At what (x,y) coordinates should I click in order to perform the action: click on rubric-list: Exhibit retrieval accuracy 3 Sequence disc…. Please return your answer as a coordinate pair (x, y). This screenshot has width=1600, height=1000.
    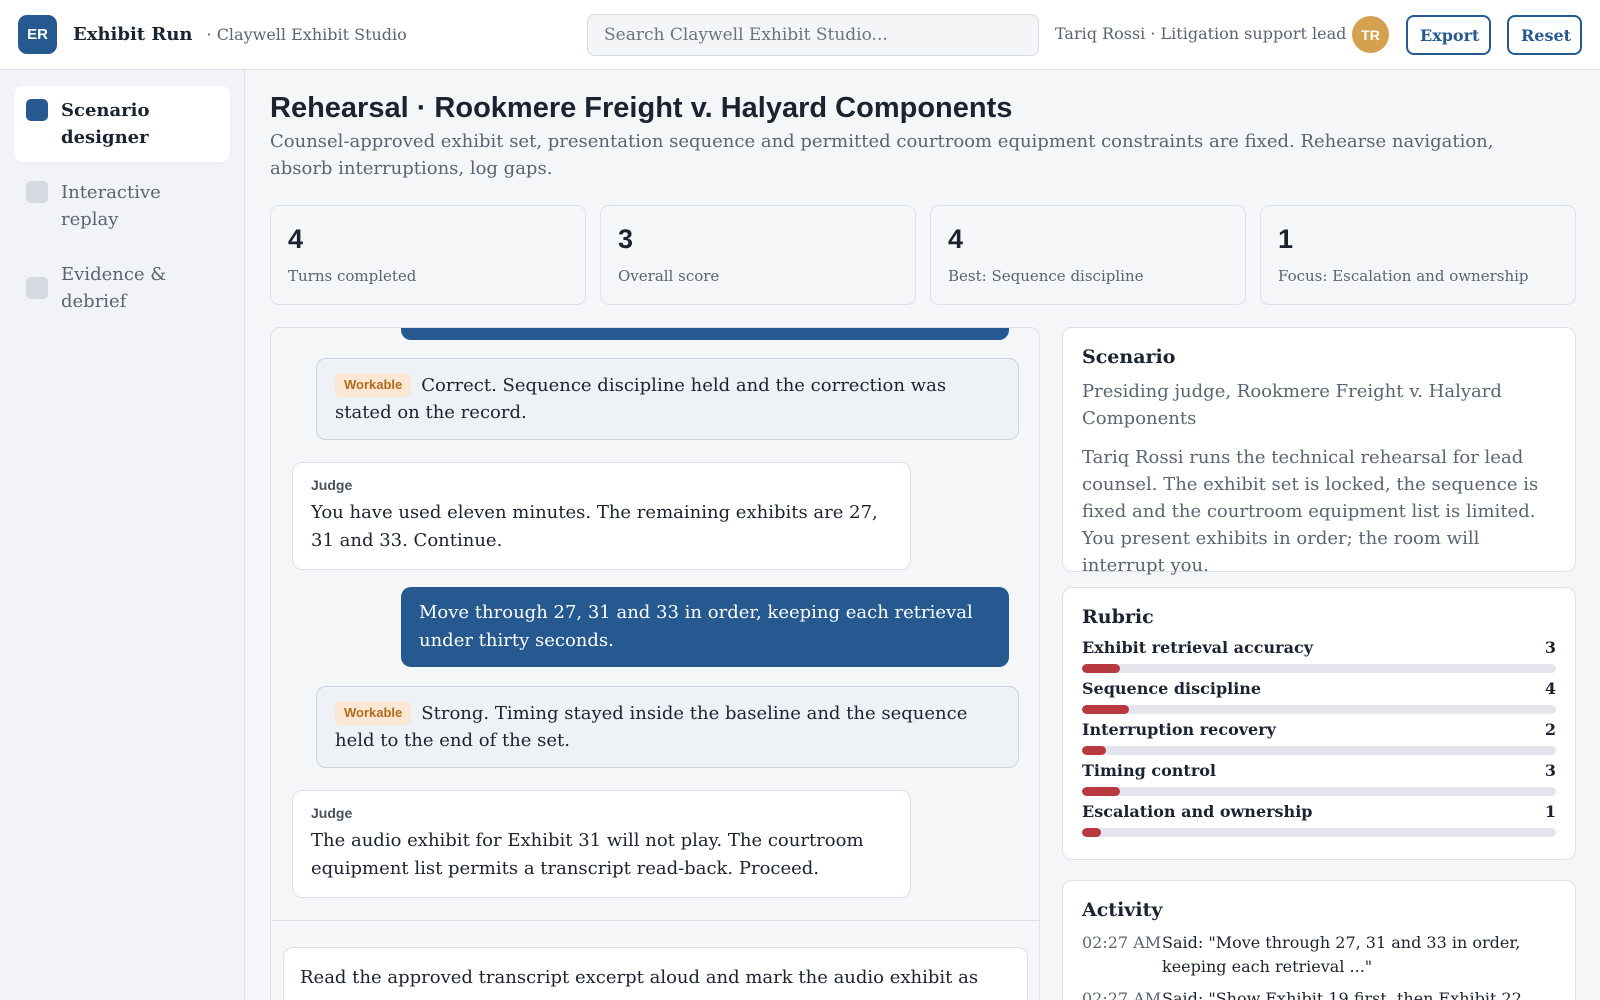
    Looking at the image, I should click on (1319, 740).